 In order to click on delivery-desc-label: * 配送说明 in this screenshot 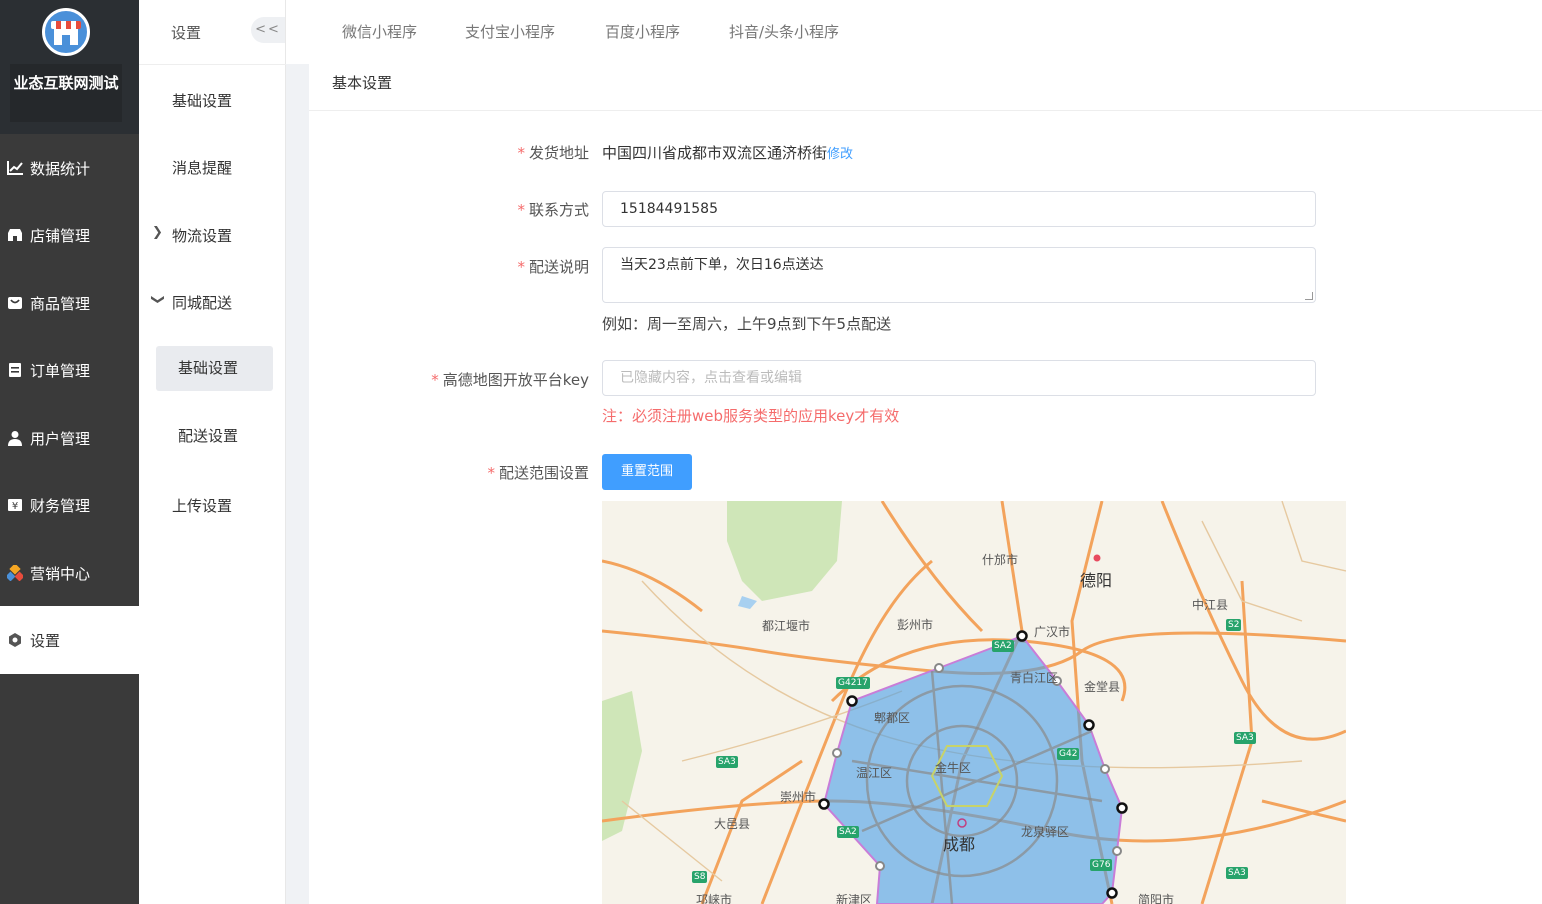, I will do `click(553, 266)`.